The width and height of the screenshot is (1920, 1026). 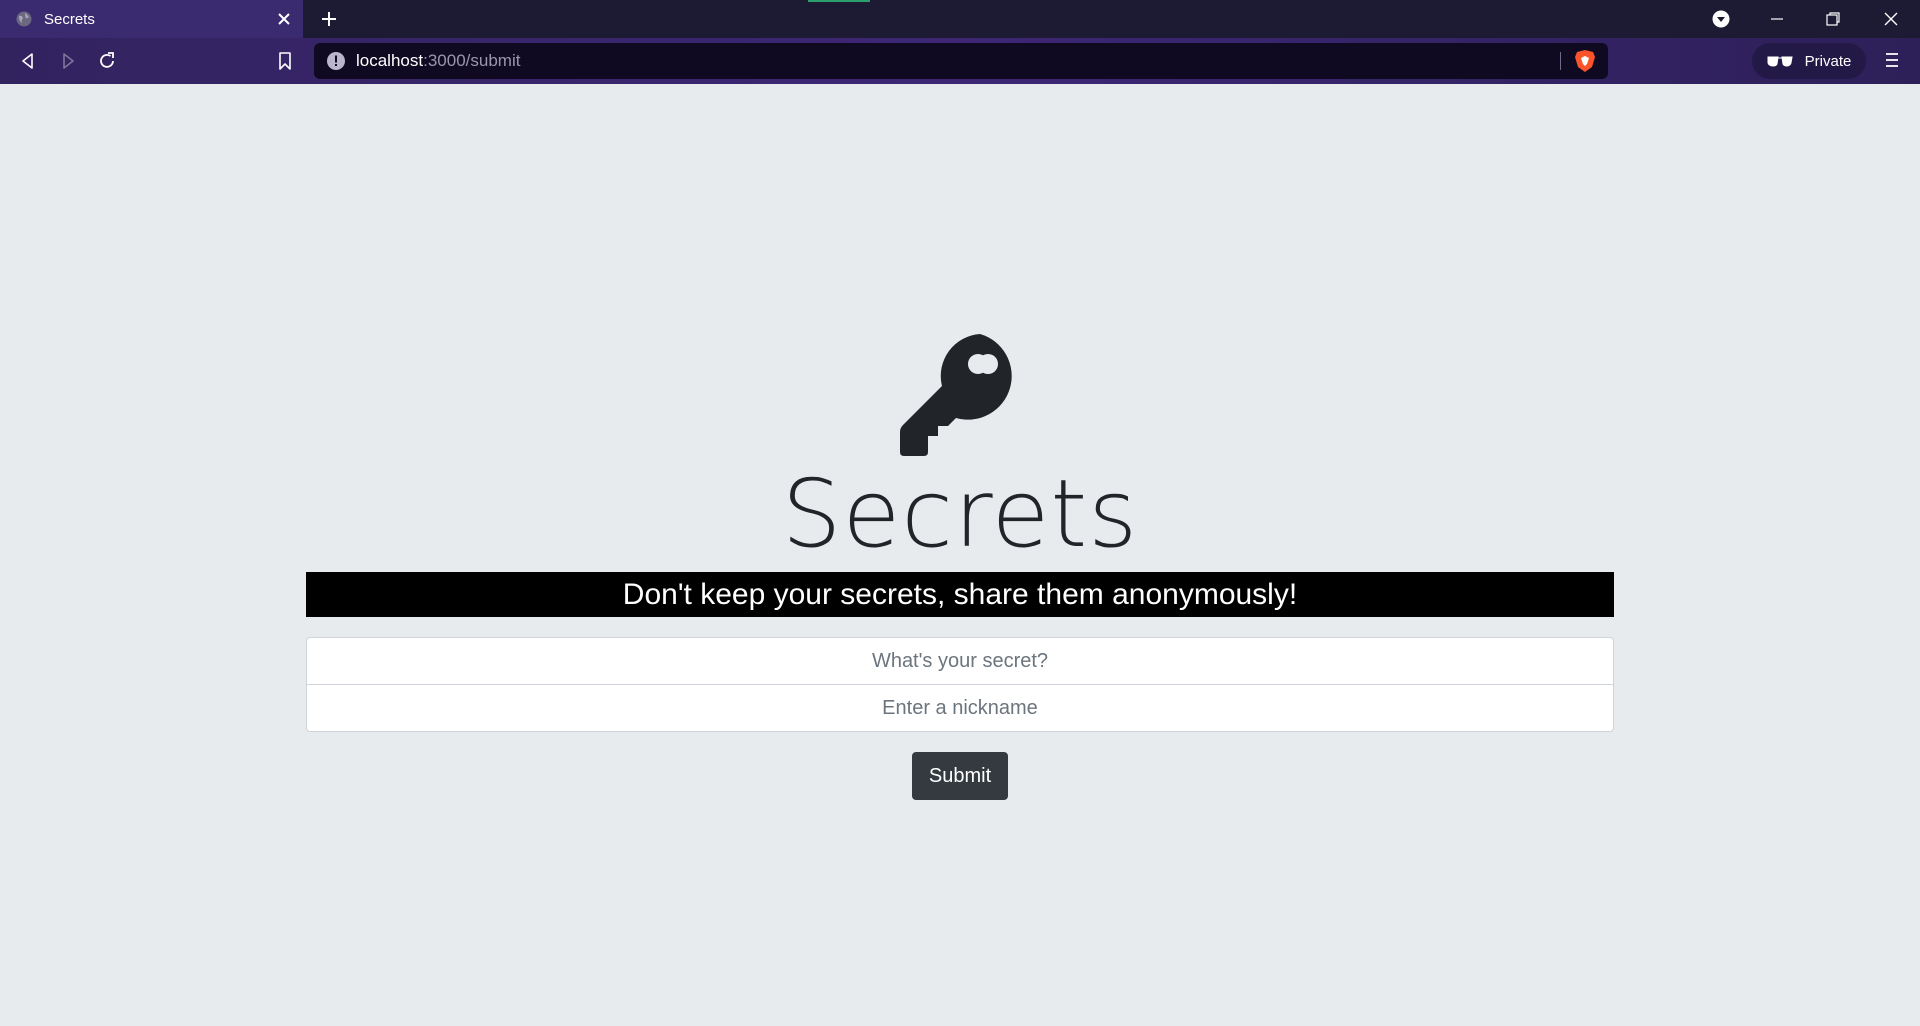 I want to click on restore-icon, so click(x=1833, y=19).